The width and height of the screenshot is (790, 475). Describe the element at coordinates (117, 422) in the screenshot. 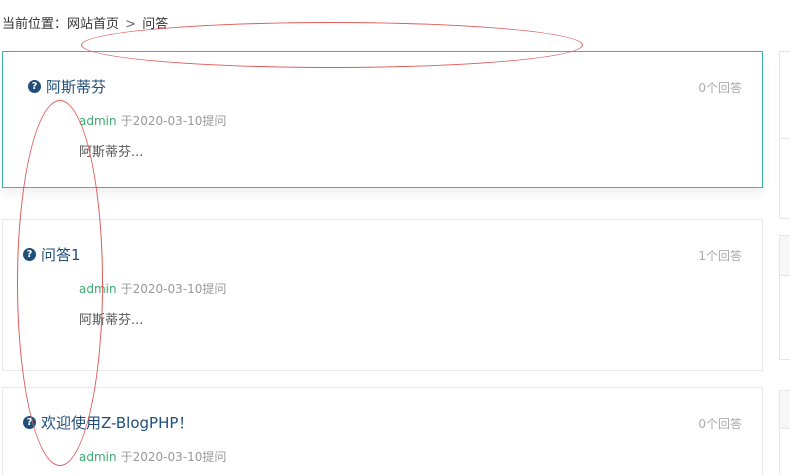

I see `question-title: 欢迎使用Z-BlogPHP！` at that location.